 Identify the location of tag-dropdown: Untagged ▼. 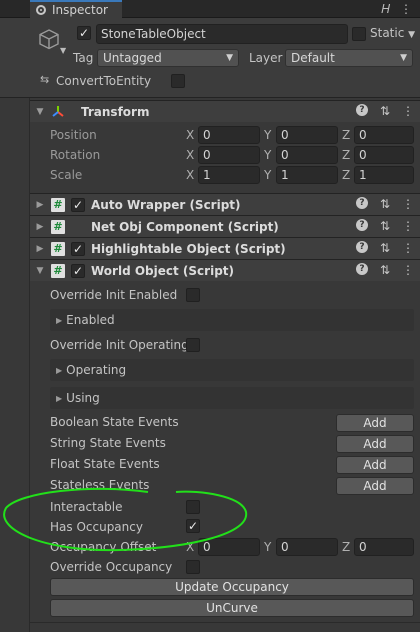
(168, 58).